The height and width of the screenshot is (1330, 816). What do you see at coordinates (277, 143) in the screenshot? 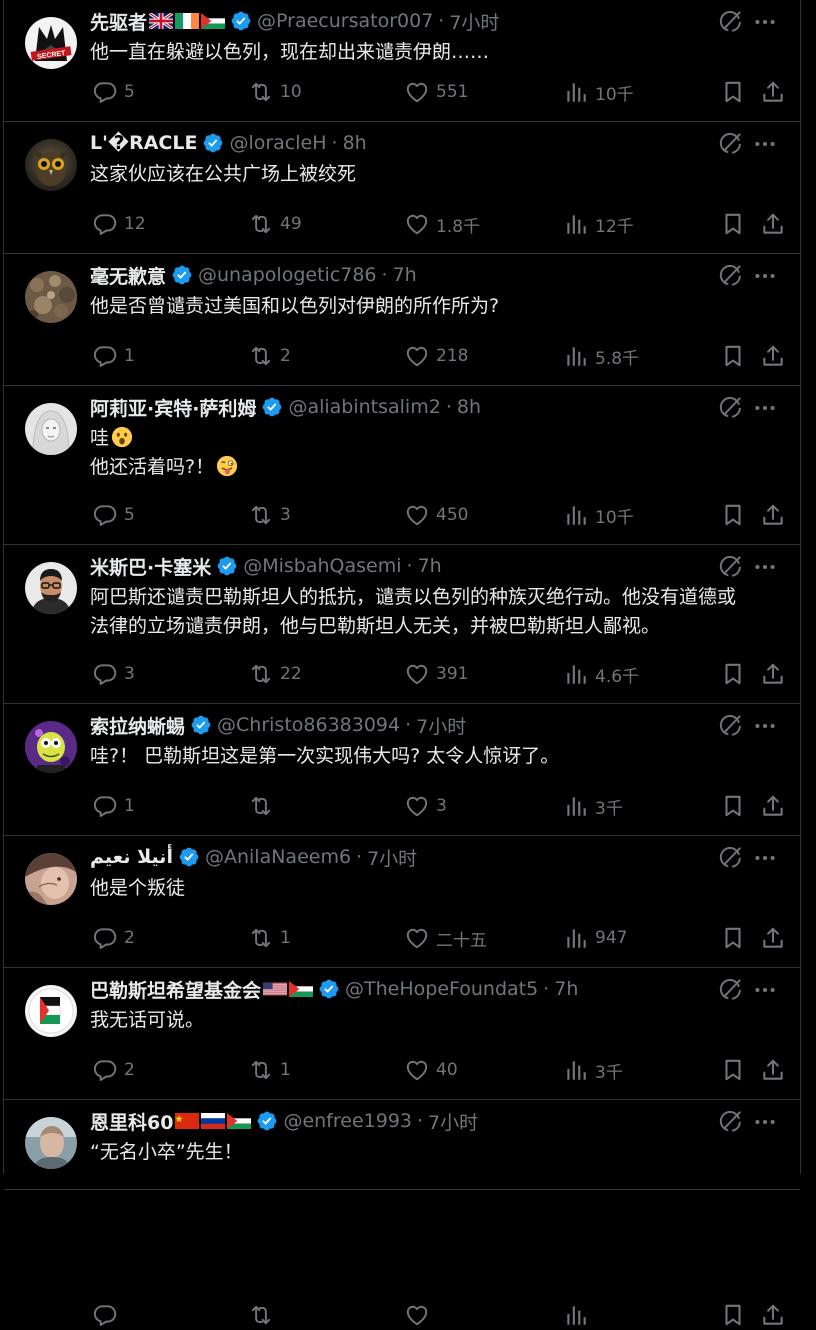
I see `user-handle: @loracleH` at bounding box center [277, 143].